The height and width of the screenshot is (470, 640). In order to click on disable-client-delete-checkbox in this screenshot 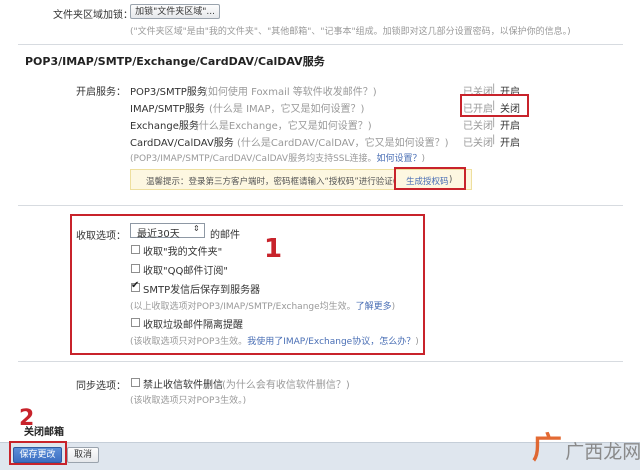, I will do `click(135, 382)`.